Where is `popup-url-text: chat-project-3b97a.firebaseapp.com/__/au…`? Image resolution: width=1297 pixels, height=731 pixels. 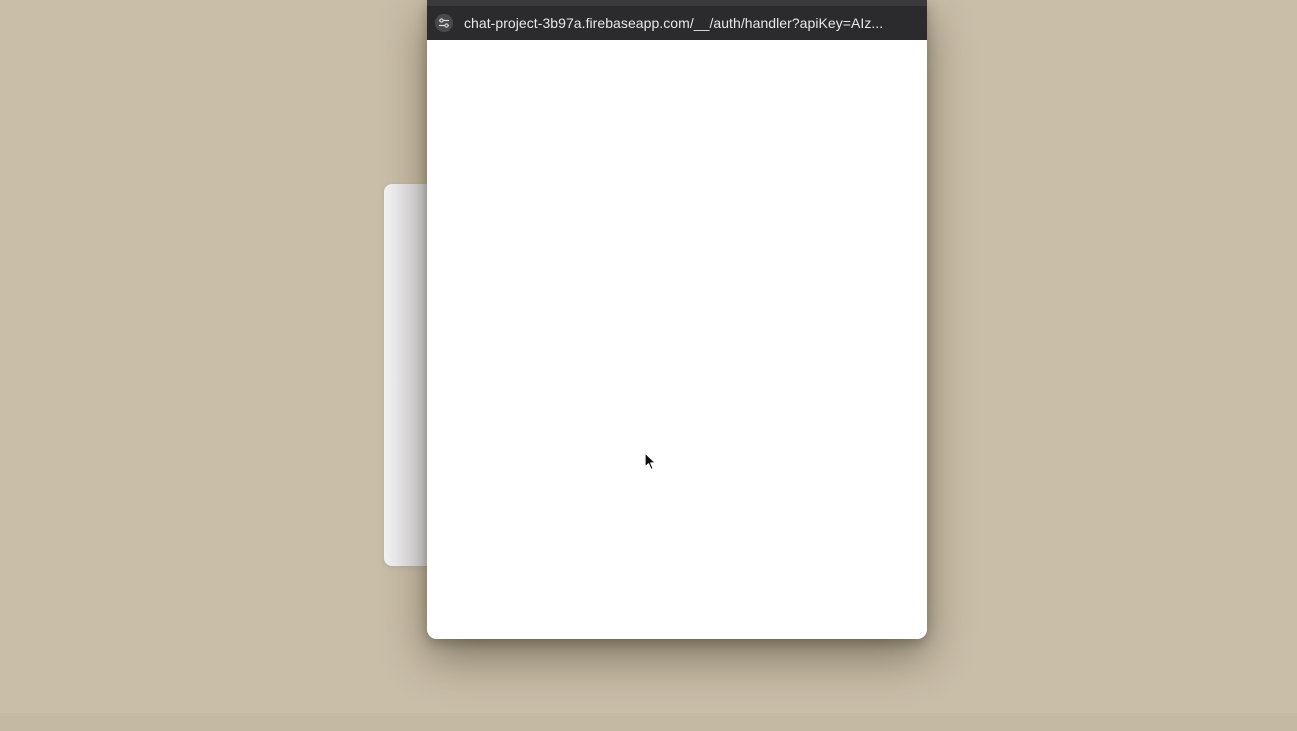 popup-url-text: chat-project-3b97a.firebaseapp.com/__/au… is located at coordinates (674, 23).